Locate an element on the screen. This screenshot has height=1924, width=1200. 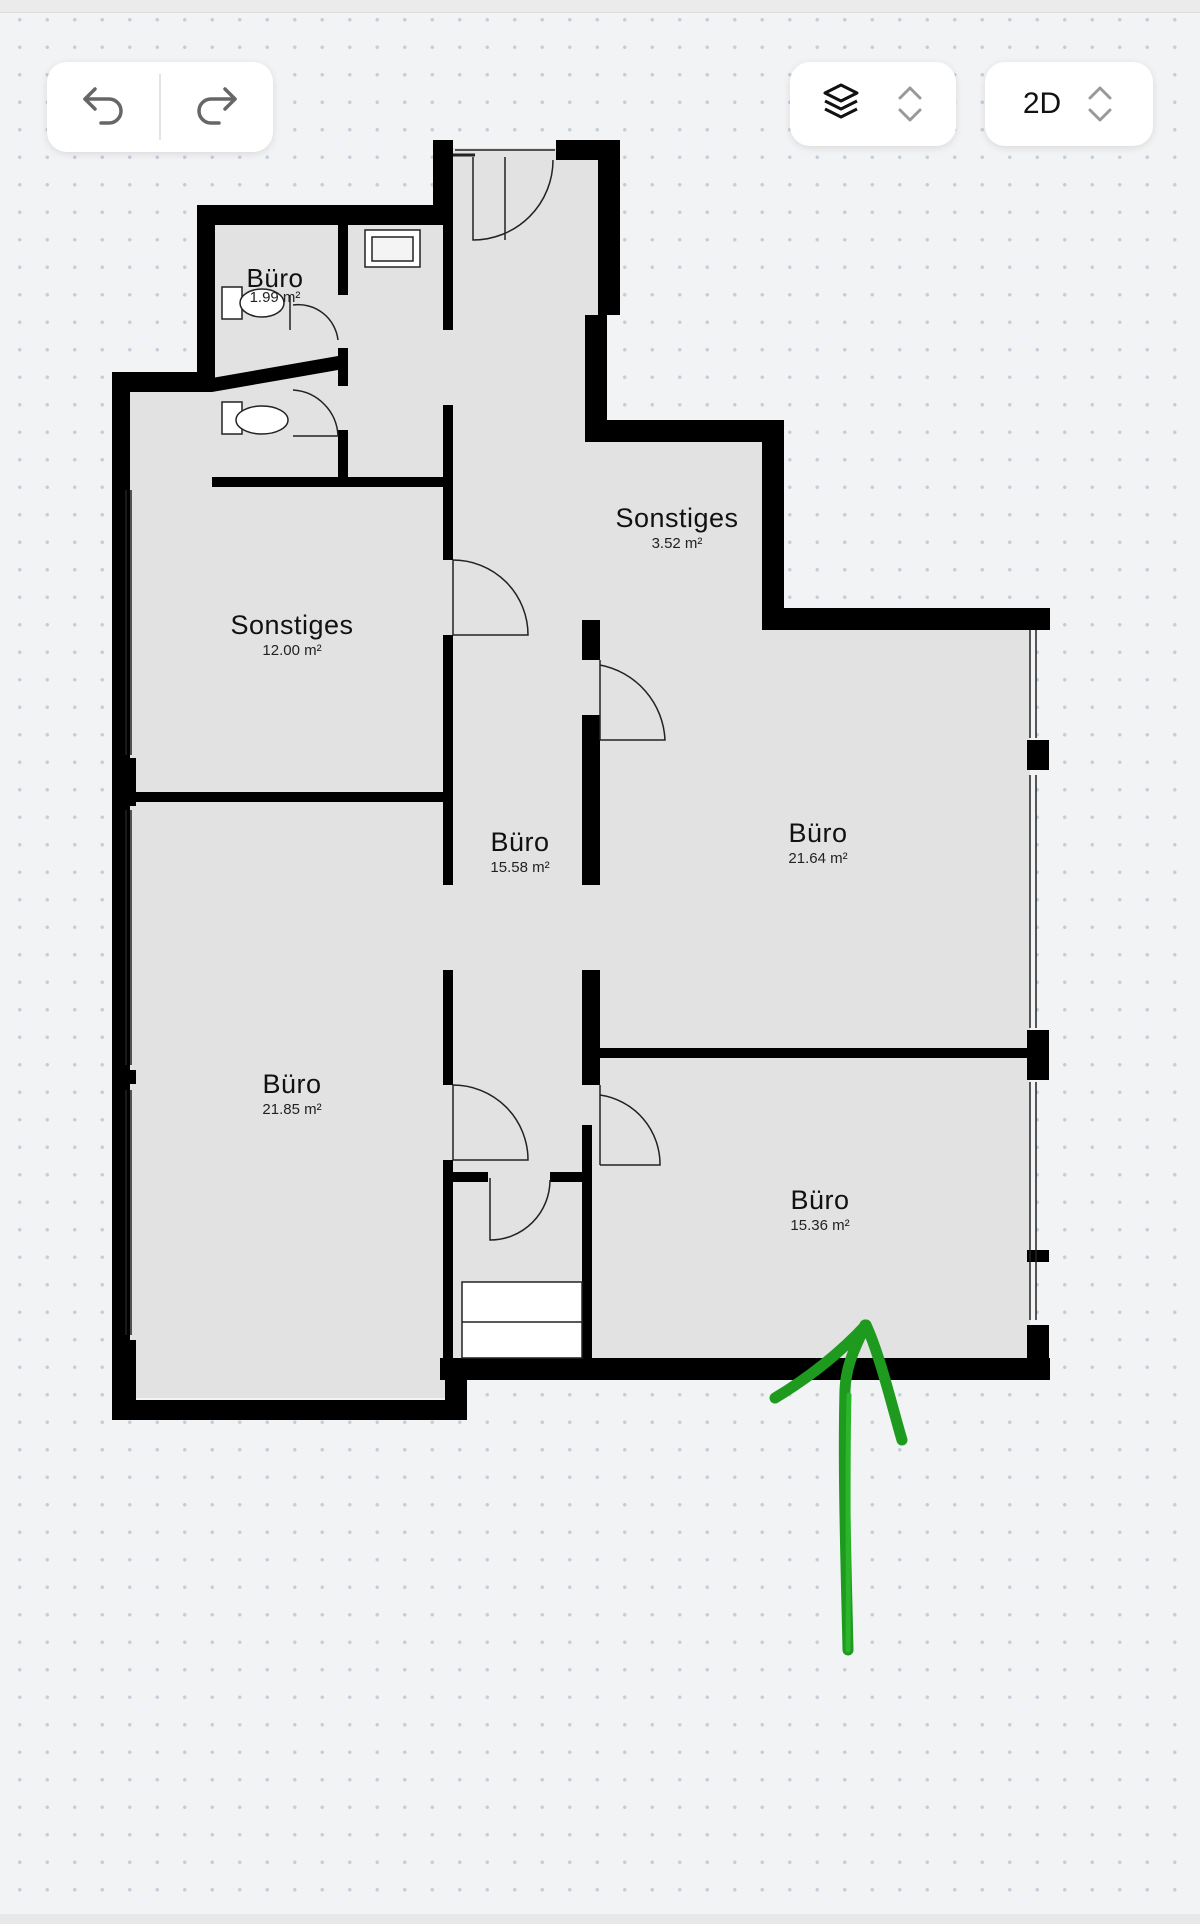
room-label: Büro 15.36 m² is located at coordinates (819, 1210).